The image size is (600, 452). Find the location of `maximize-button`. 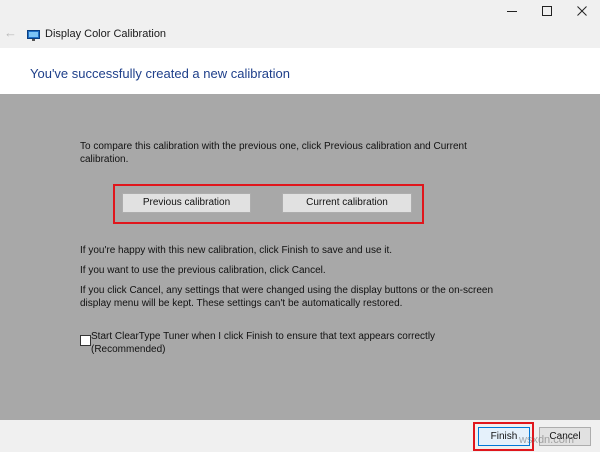

maximize-button is located at coordinates (547, 11).